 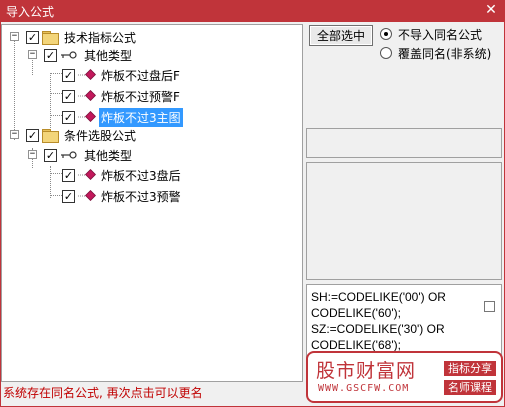 I want to click on radio-no-import: 不导入同名公式, so click(x=431, y=34).